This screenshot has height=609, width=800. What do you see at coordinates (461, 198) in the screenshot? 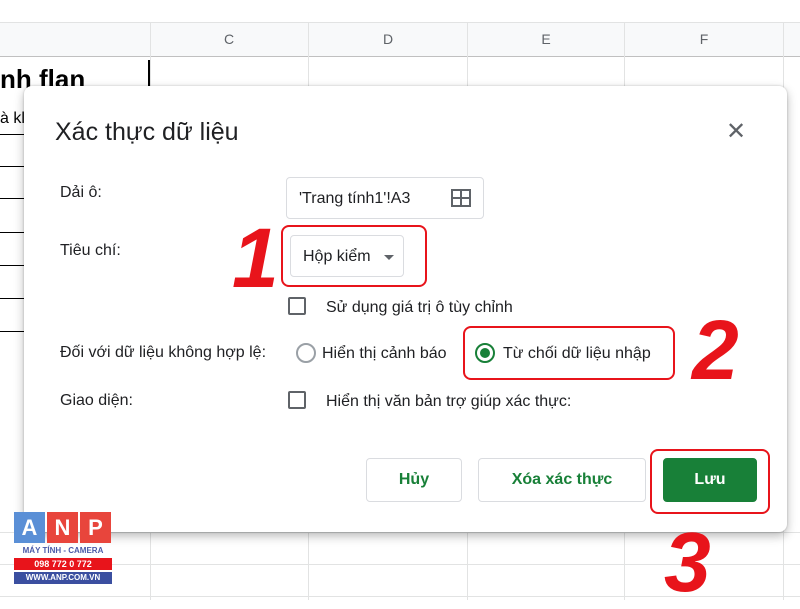
I see `grid-icon` at bounding box center [461, 198].